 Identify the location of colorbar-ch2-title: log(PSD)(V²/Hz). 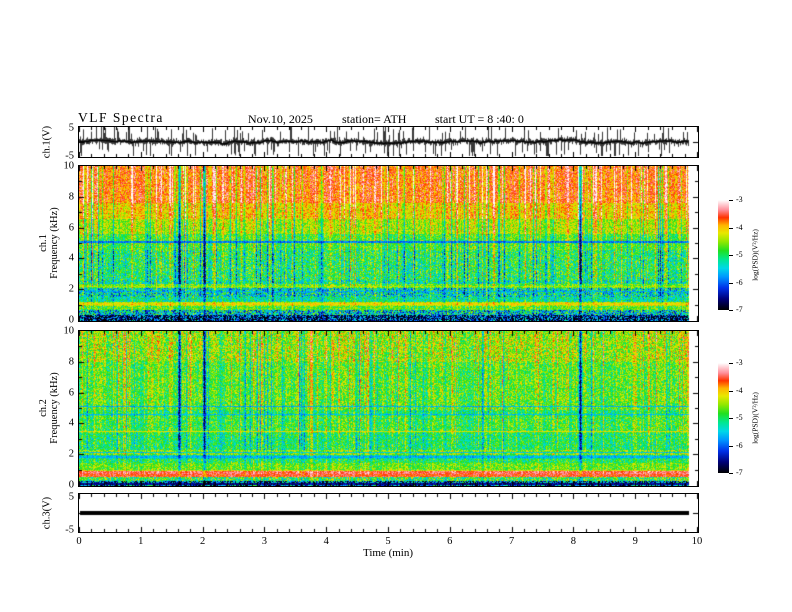
(755, 418).